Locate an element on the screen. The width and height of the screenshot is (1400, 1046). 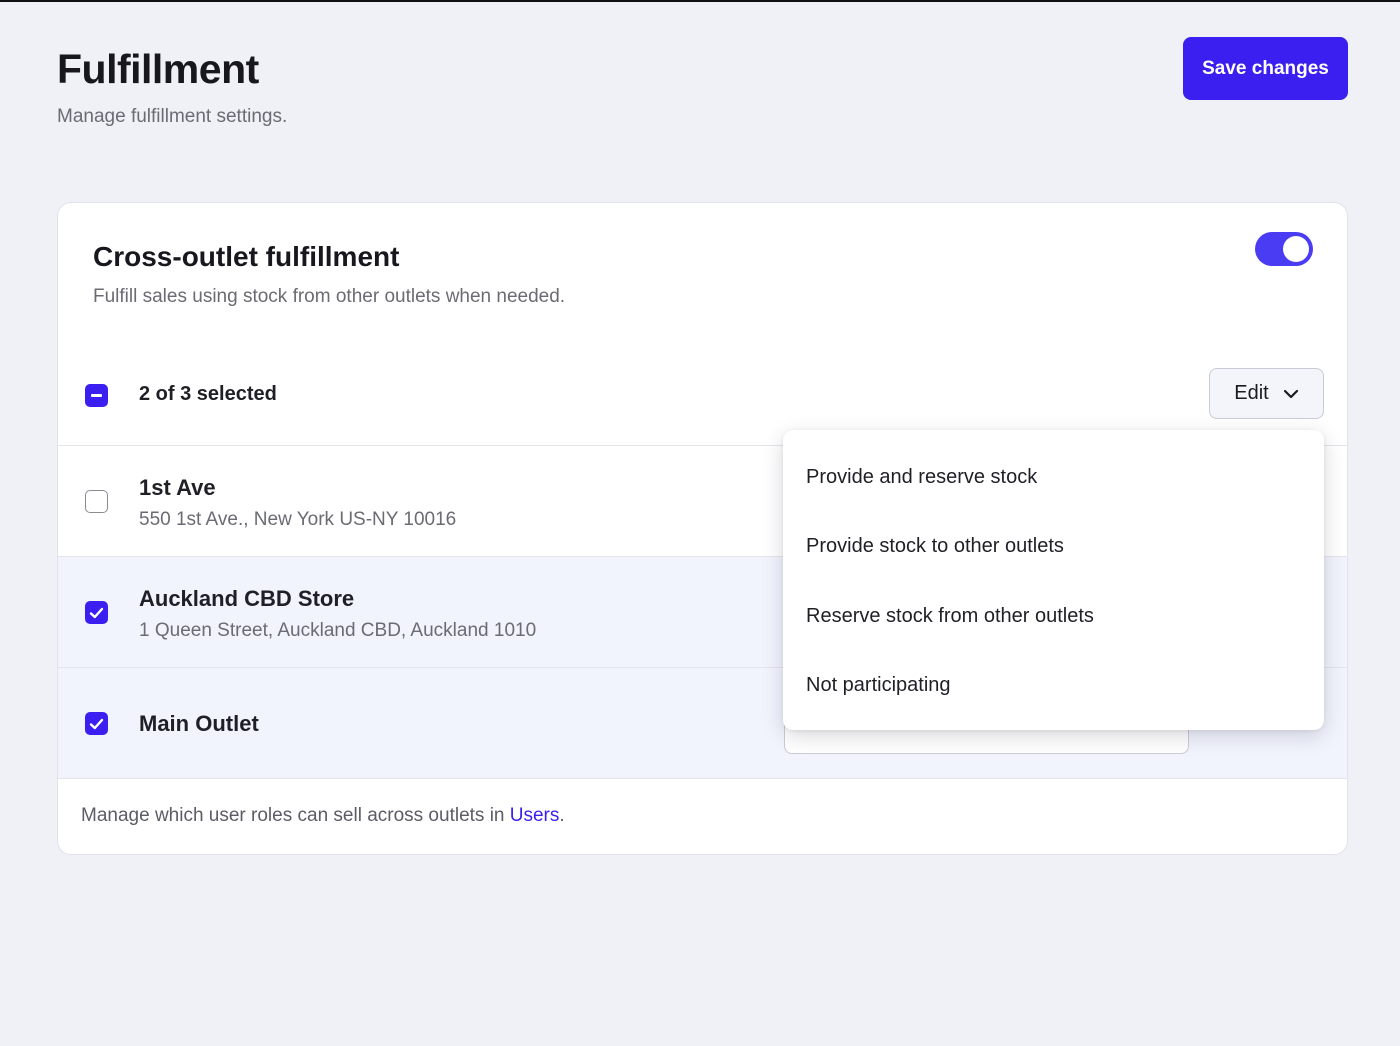
cross-outlet-toggle is located at coordinates (1284, 249).